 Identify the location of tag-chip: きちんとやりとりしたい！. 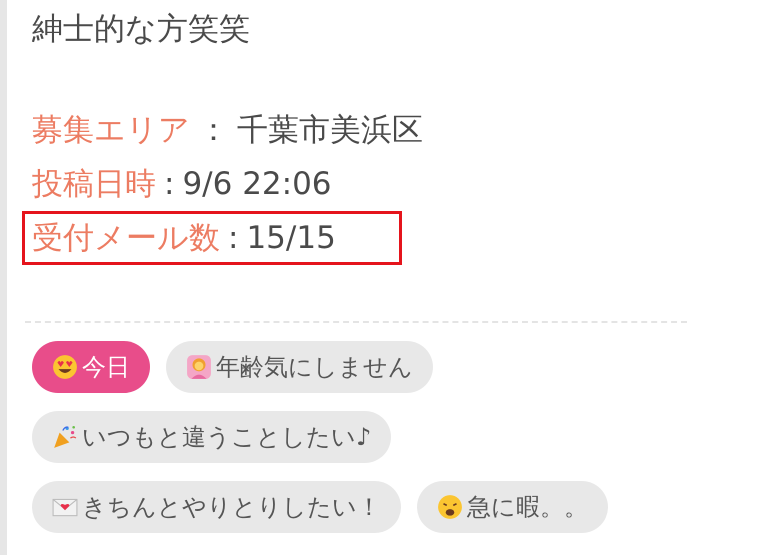
(216, 507).